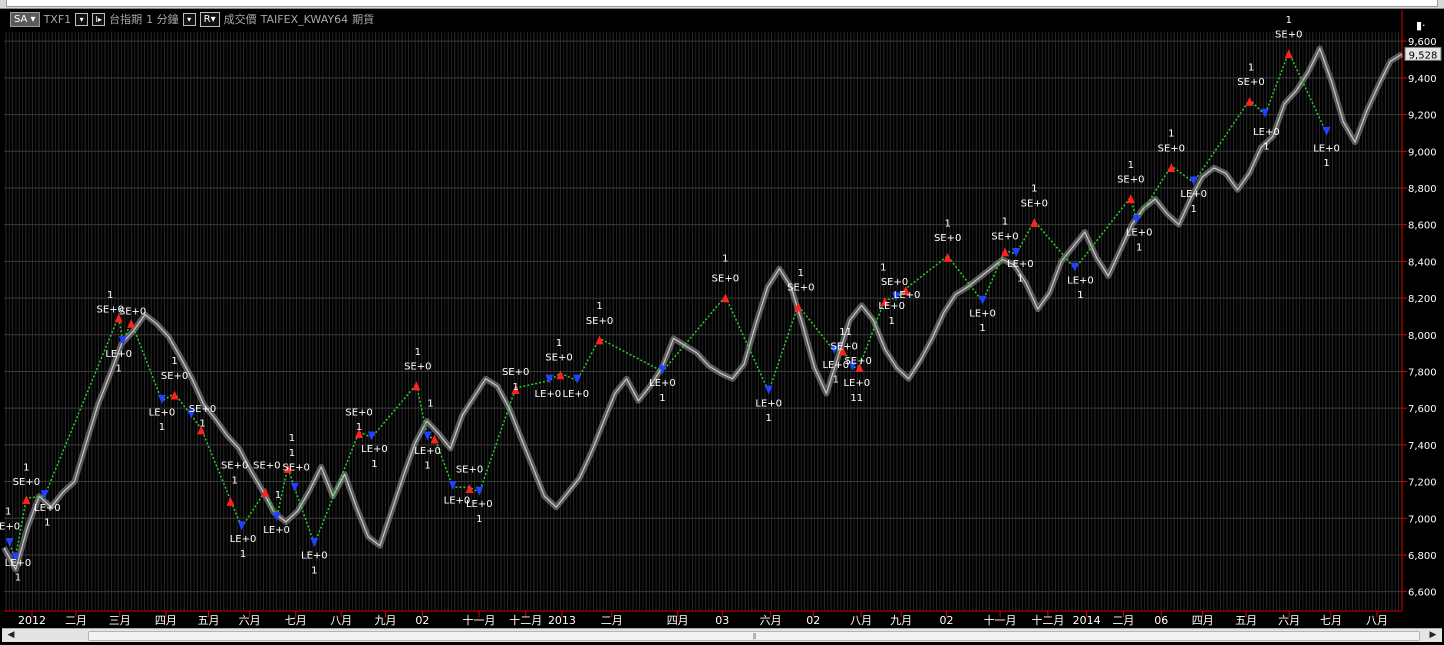 The height and width of the screenshot is (645, 1444). I want to click on x-tick-label: 五月, so click(209, 620).